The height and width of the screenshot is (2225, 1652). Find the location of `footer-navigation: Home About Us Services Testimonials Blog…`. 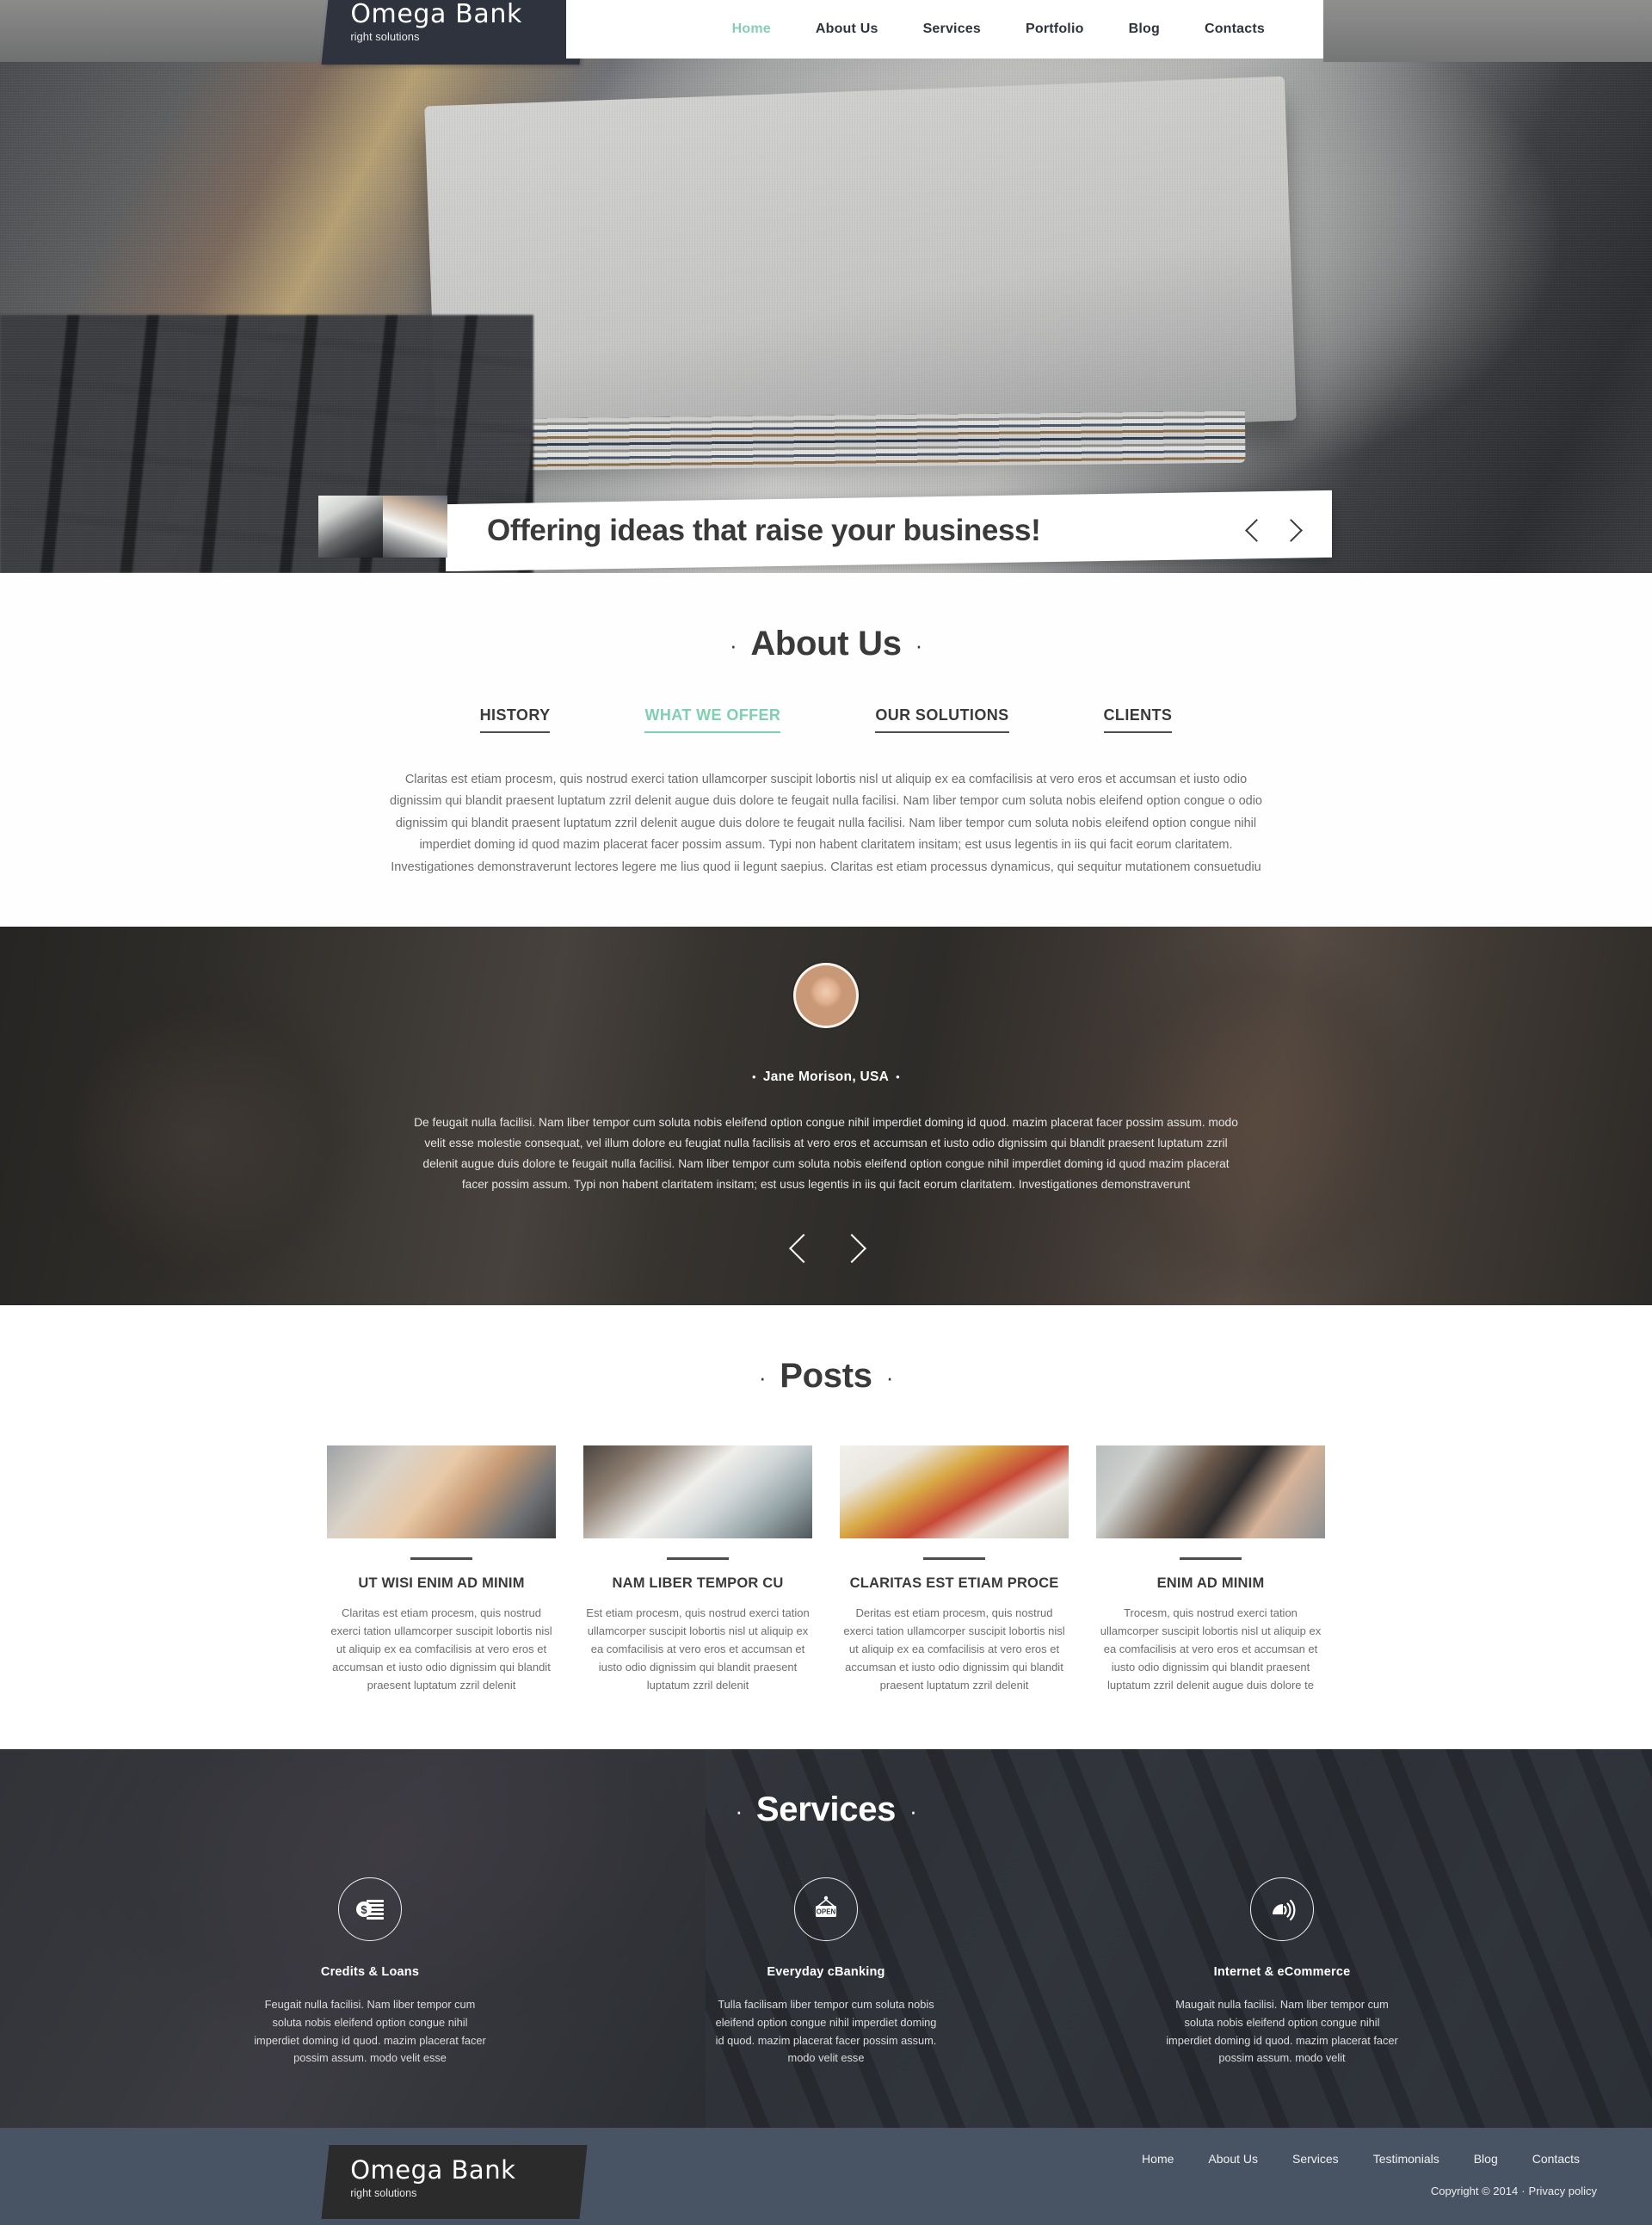

footer-navigation: Home About Us Services Testimonials Blog… is located at coordinates (1361, 2159).